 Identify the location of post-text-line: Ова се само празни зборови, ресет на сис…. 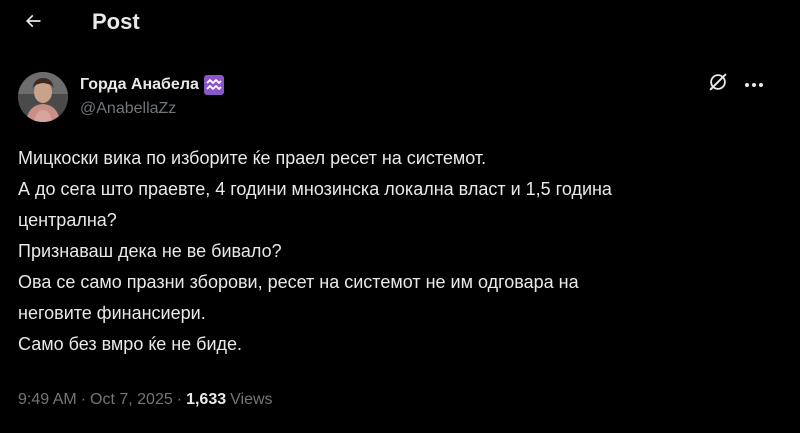
(298, 282).